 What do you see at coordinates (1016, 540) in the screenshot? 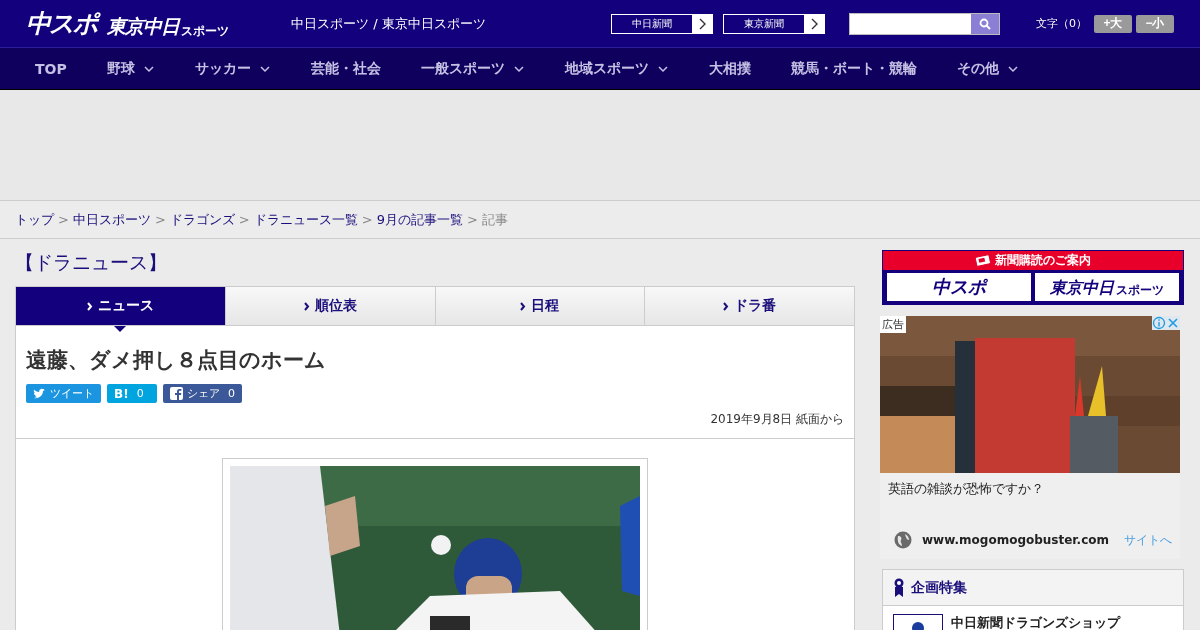
I see `ad-url: www.mogomogobuster.com` at bounding box center [1016, 540].